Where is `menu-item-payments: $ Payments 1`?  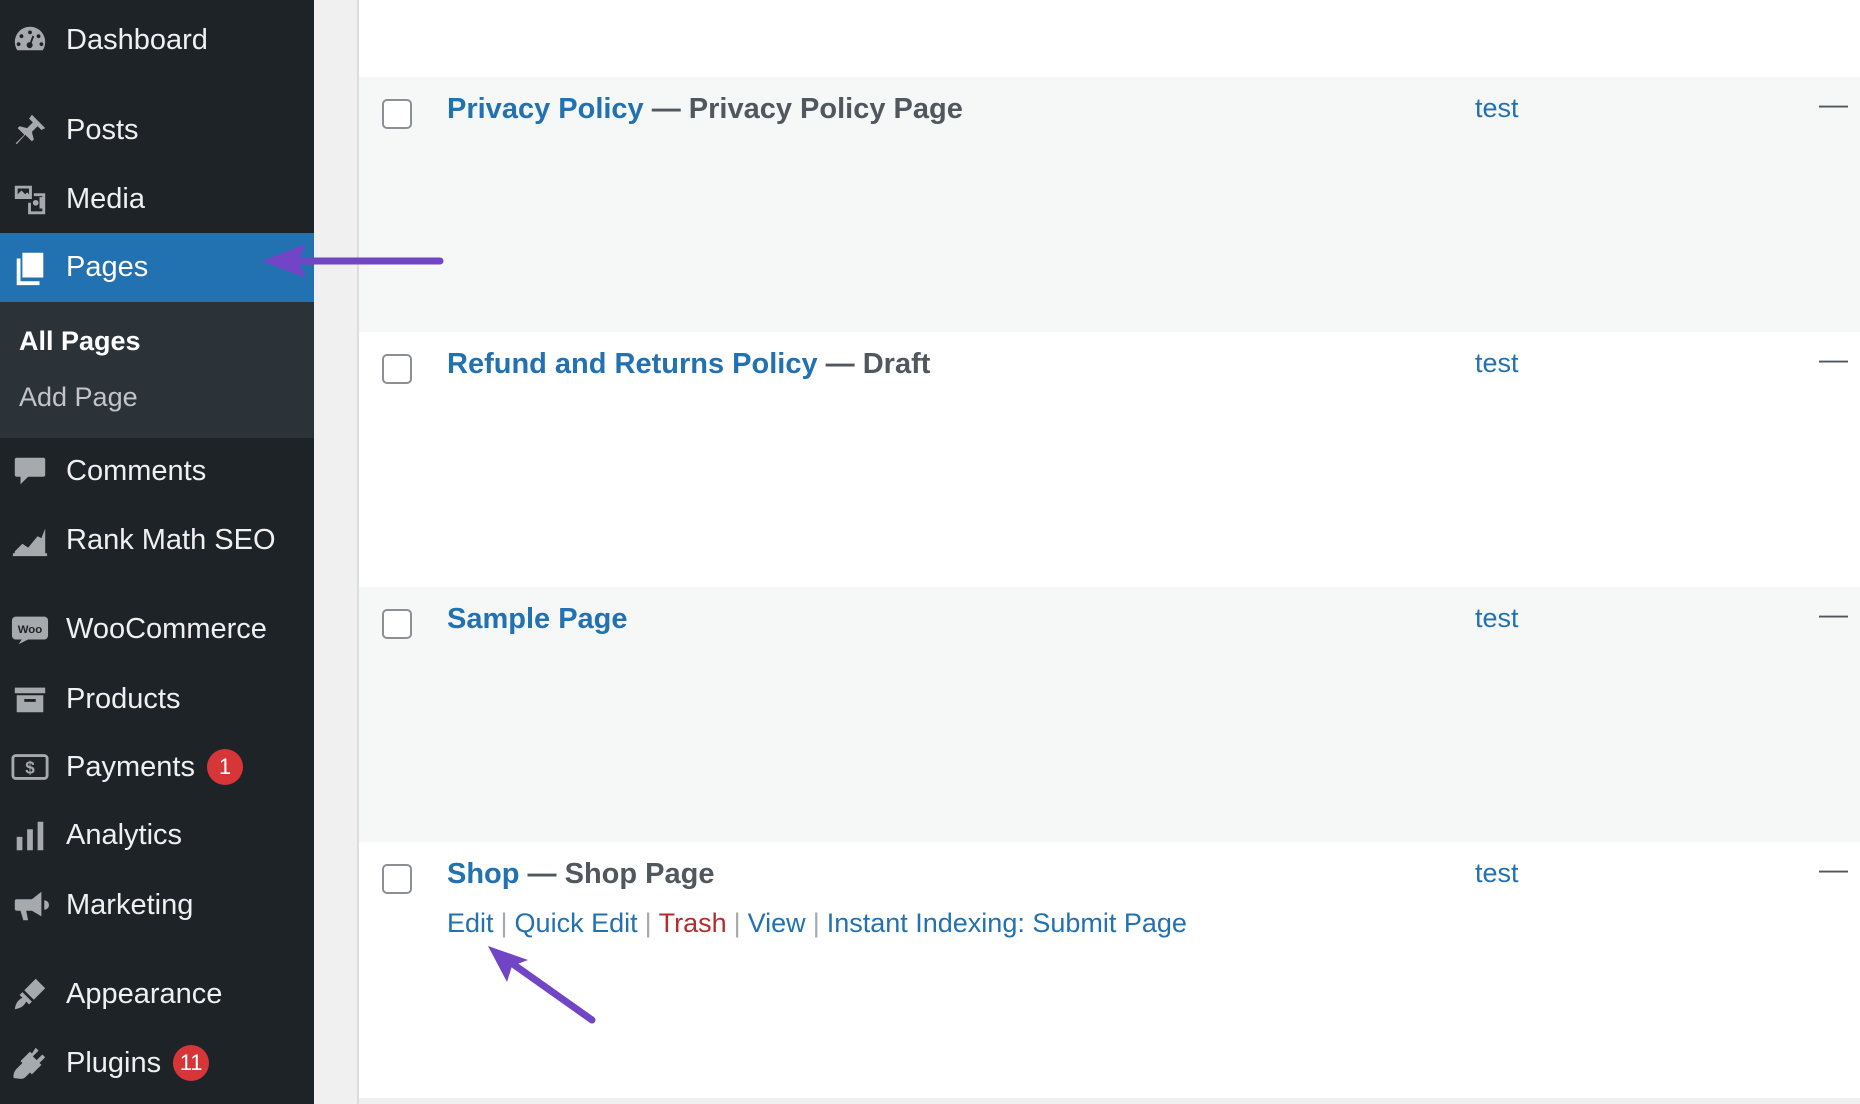
menu-item-payments: $ Payments 1 is located at coordinates (157, 767).